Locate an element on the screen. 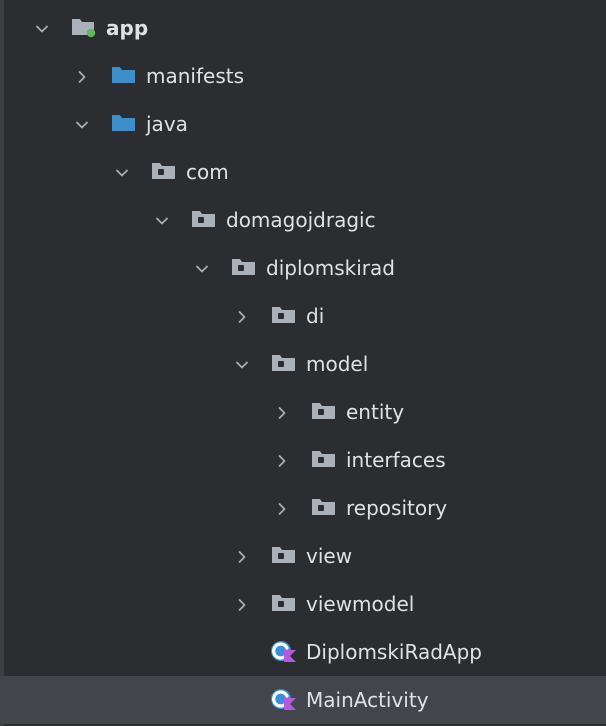  tree-item-label: di is located at coordinates (315, 316).